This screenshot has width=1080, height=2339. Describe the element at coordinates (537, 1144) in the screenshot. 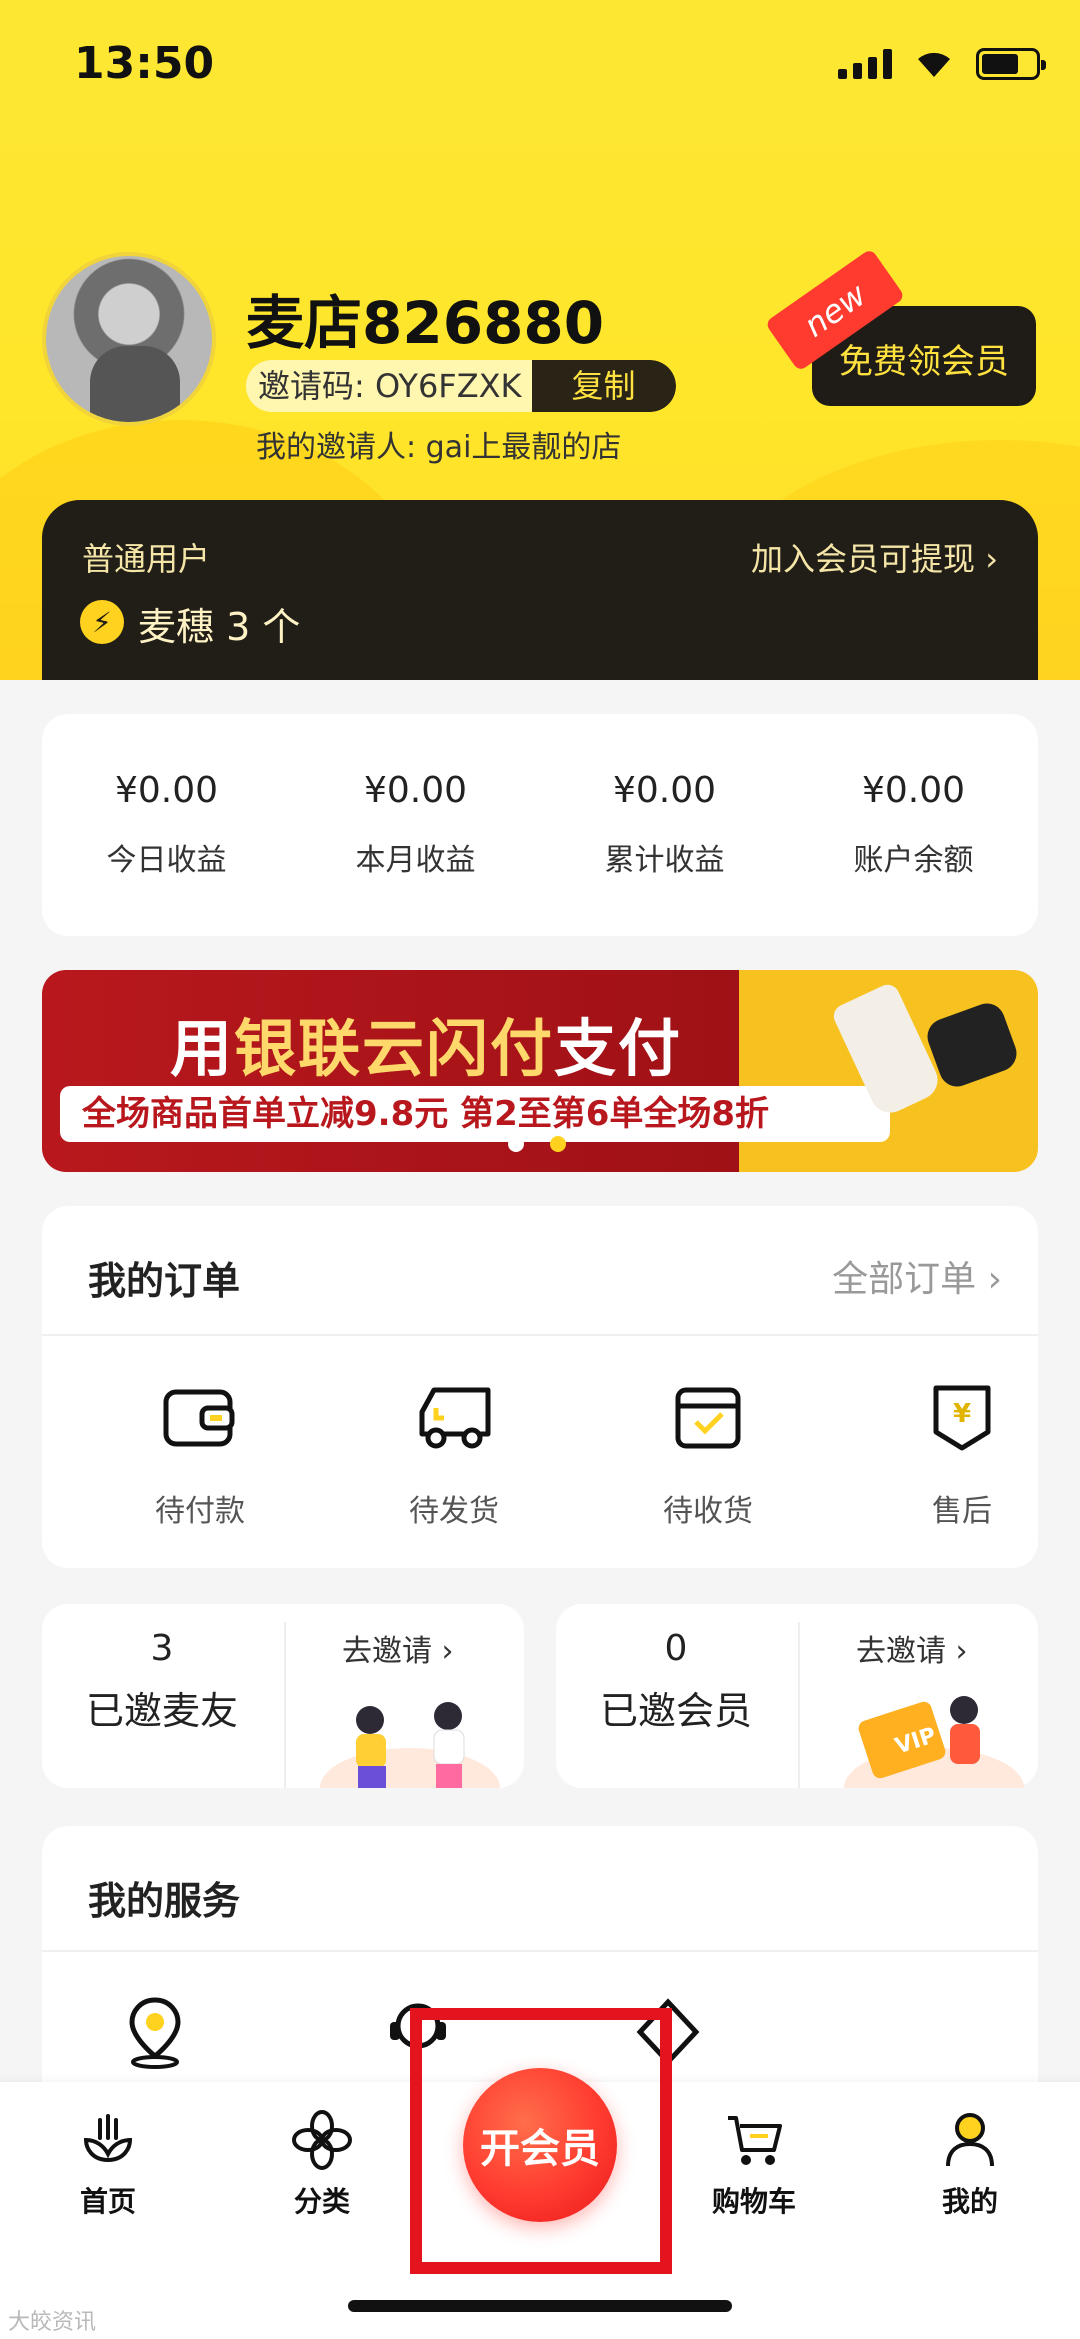

I see `carousel-dots` at that location.